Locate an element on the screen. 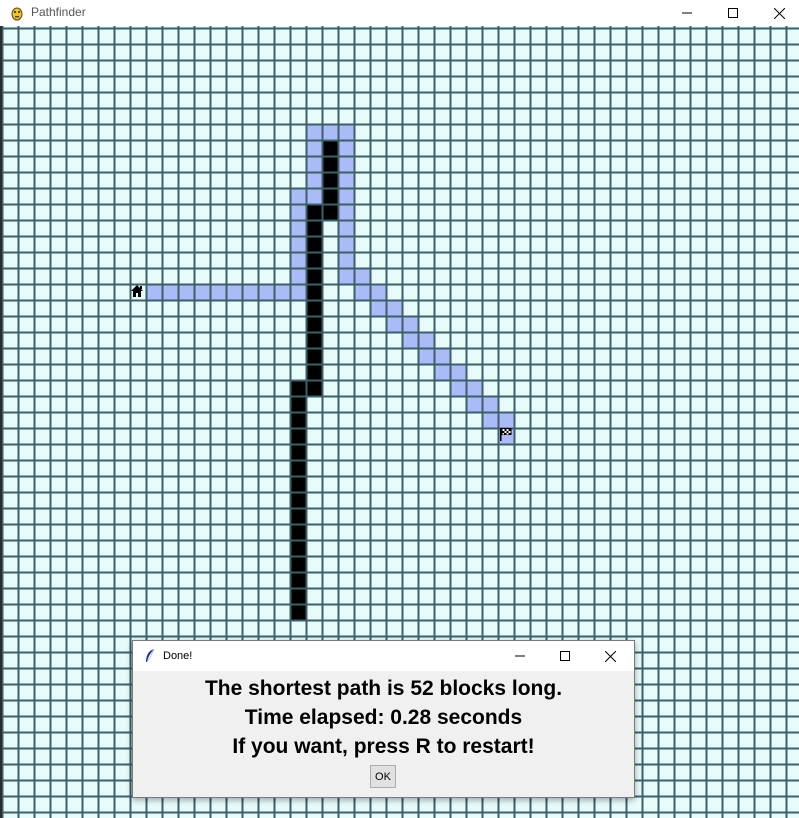  close-button is located at coordinates (777, 13).